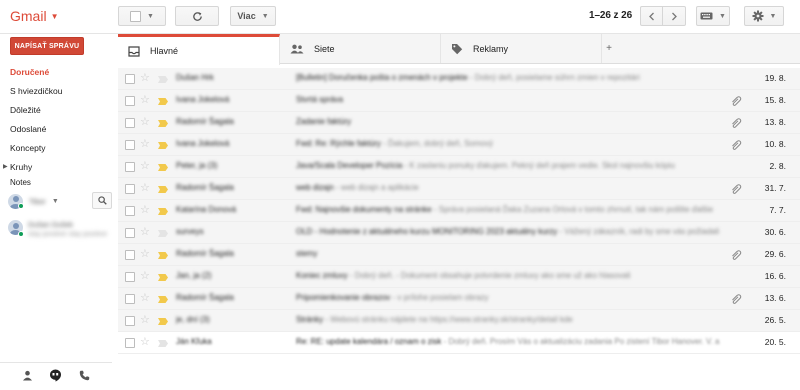 The width and height of the screenshot is (800, 390). I want to click on sidebar-item-drafts: Koncepty, so click(56, 147).